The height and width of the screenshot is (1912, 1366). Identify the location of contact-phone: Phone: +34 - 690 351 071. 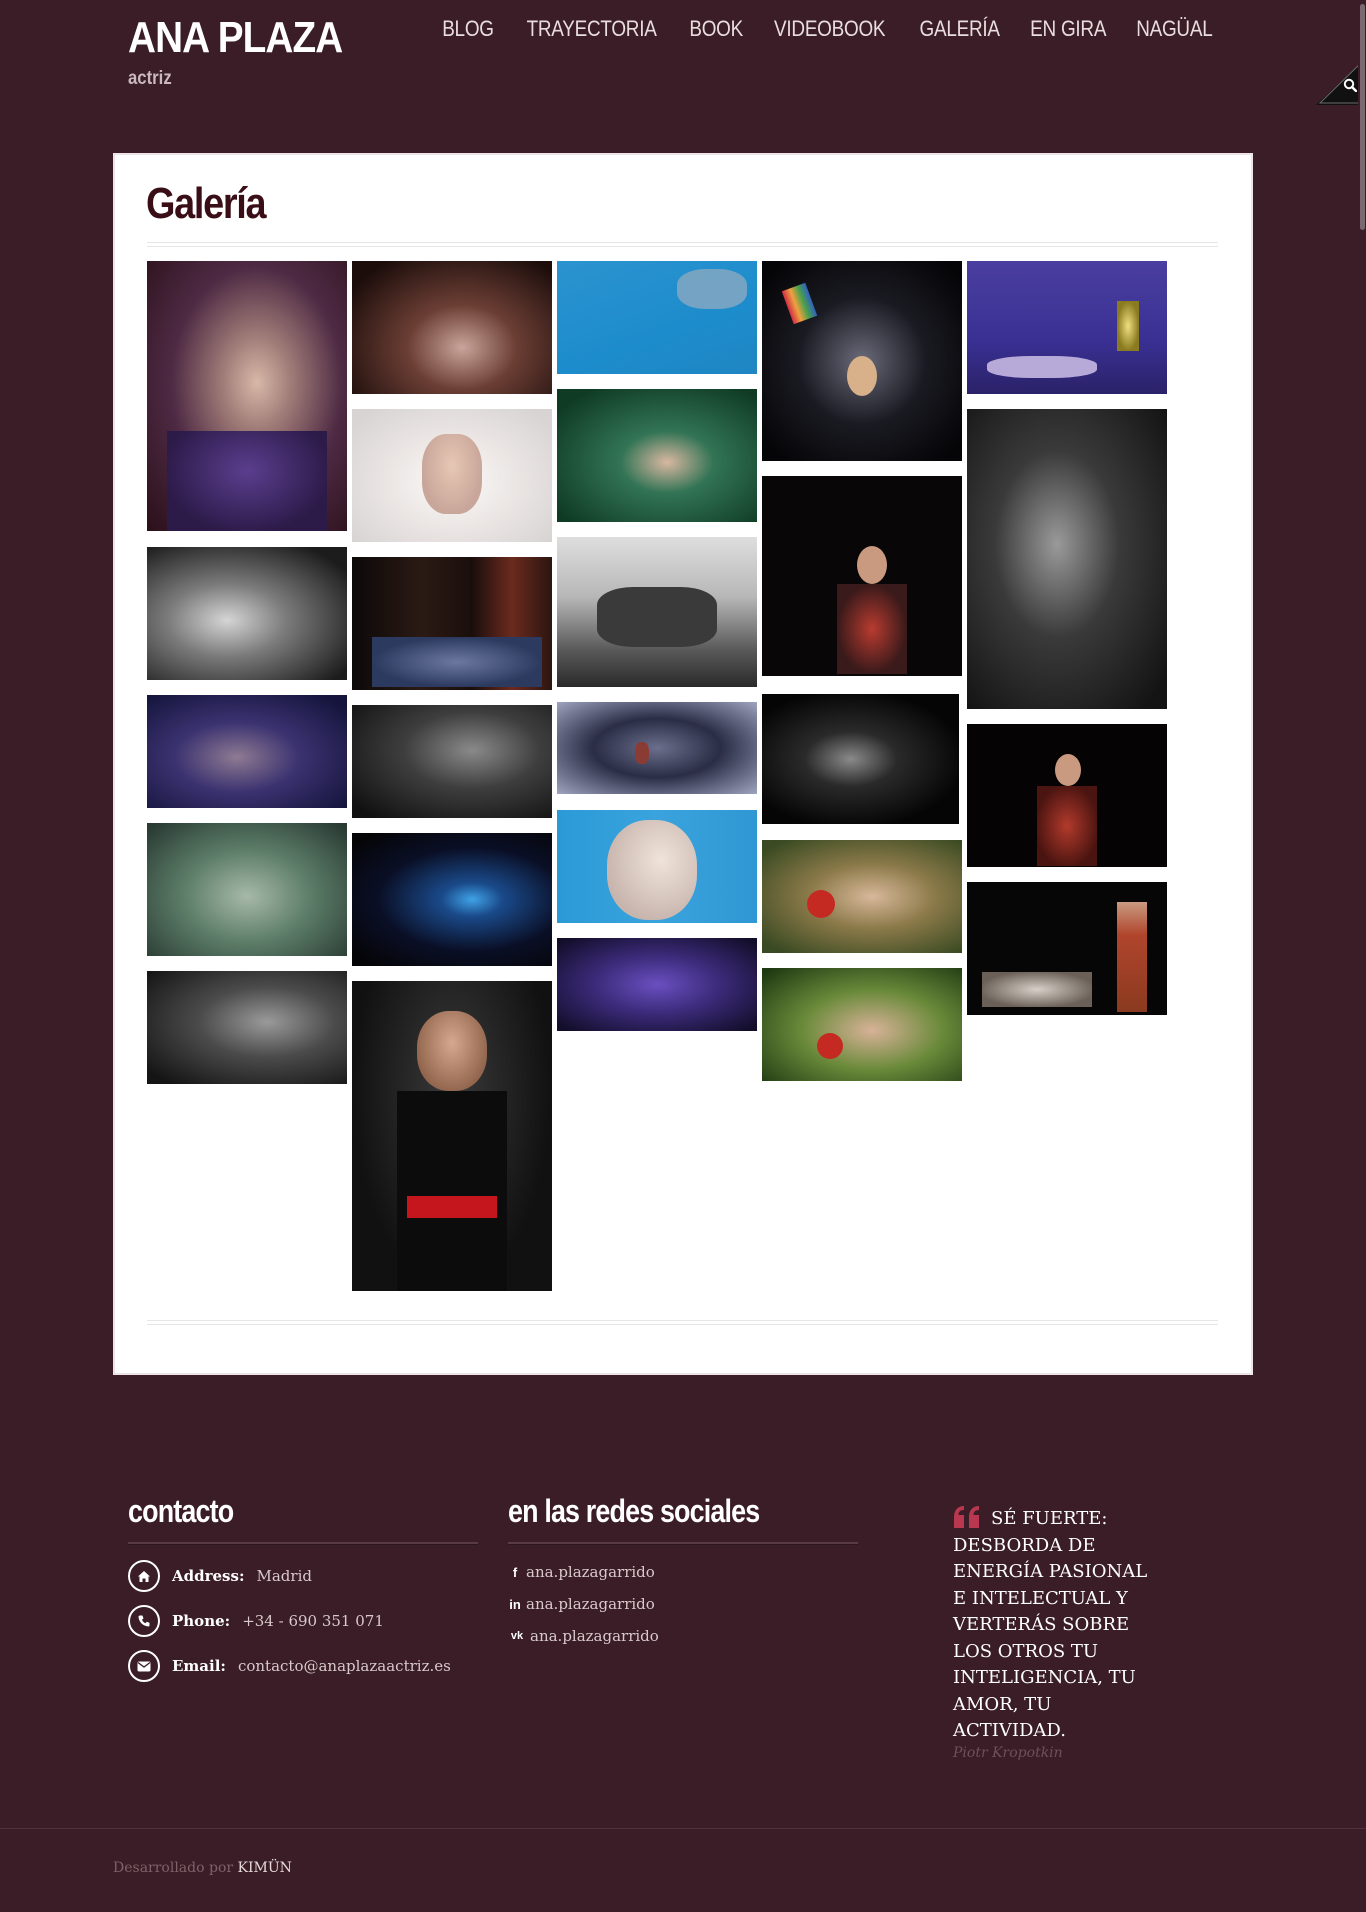
(256, 1621).